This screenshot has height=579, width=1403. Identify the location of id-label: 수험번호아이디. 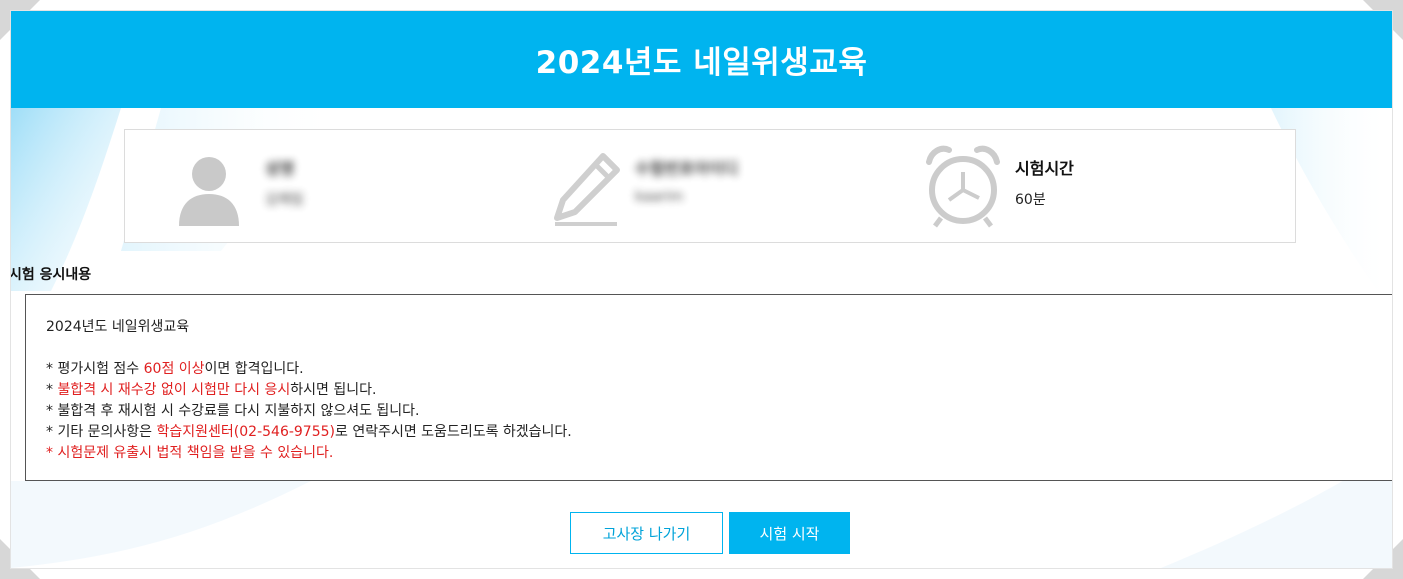
(687, 168).